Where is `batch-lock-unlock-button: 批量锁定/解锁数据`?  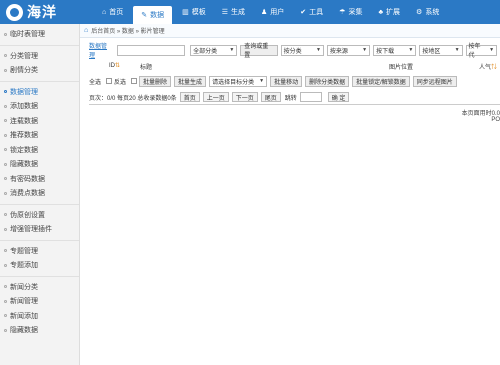 batch-lock-unlock-button: 批量锁定/解锁数据 is located at coordinates (381, 81).